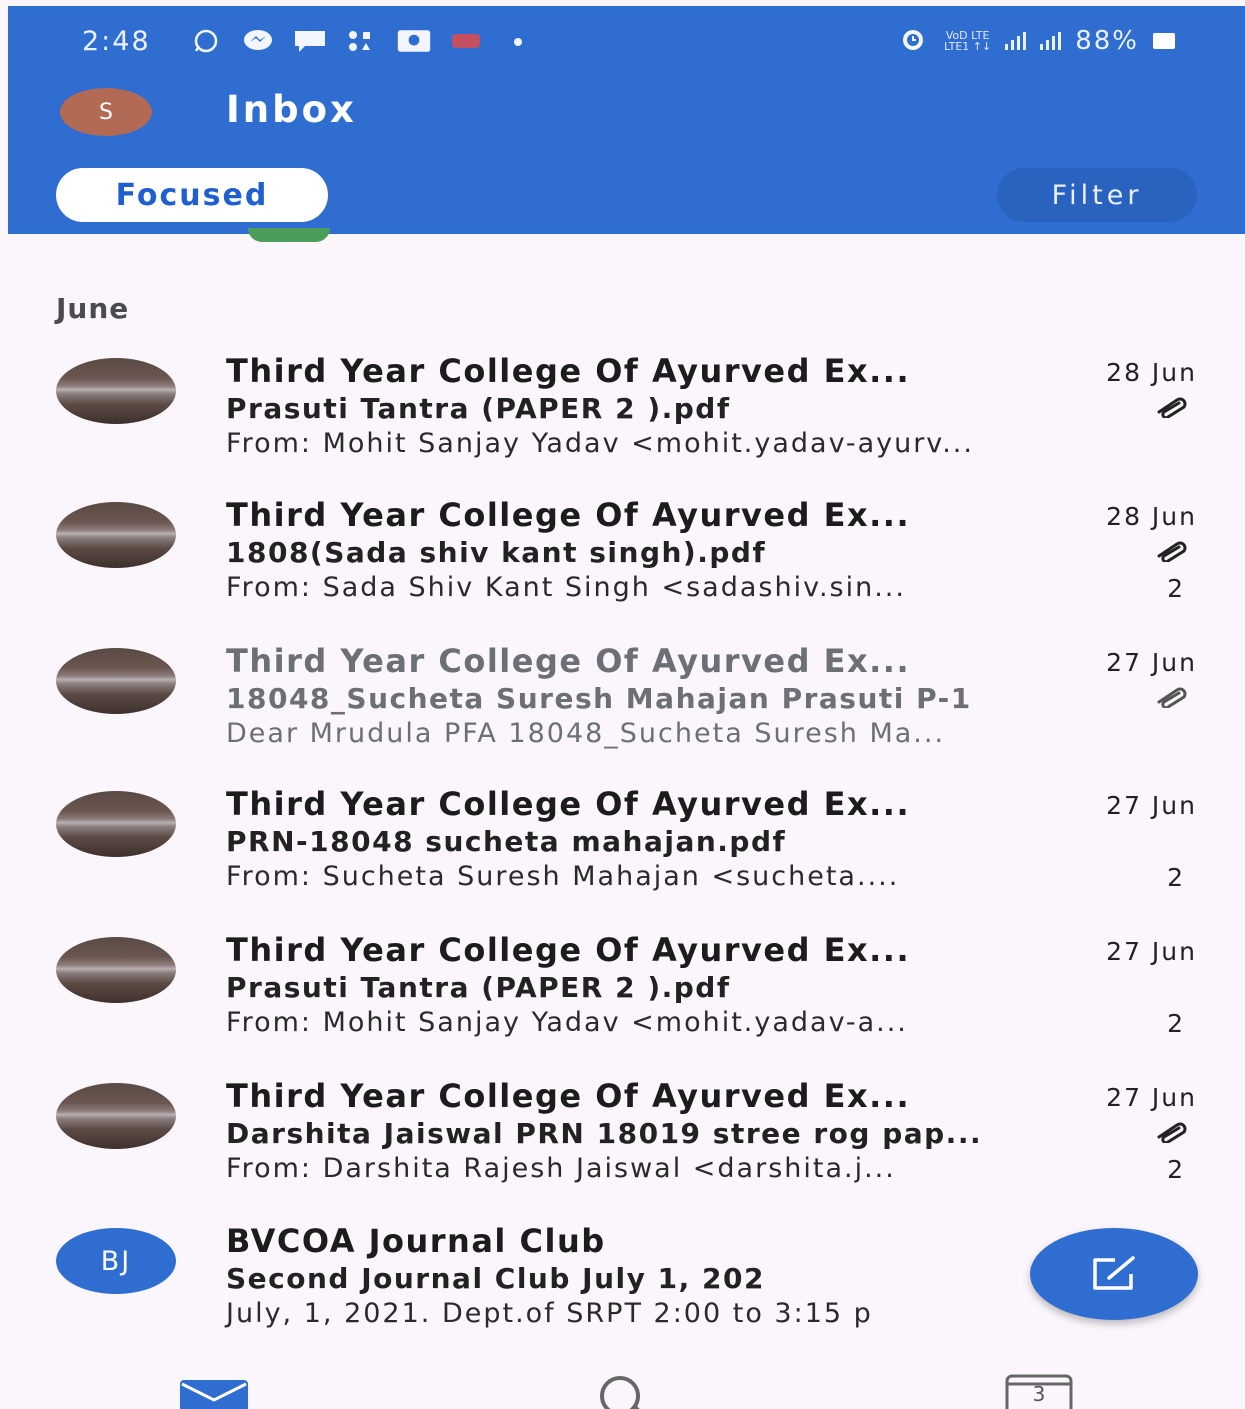 This screenshot has height=1409, width=1245. Describe the element at coordinates (289, 235) in the screenshot. I see `pull-refresh-indicator` at that location.